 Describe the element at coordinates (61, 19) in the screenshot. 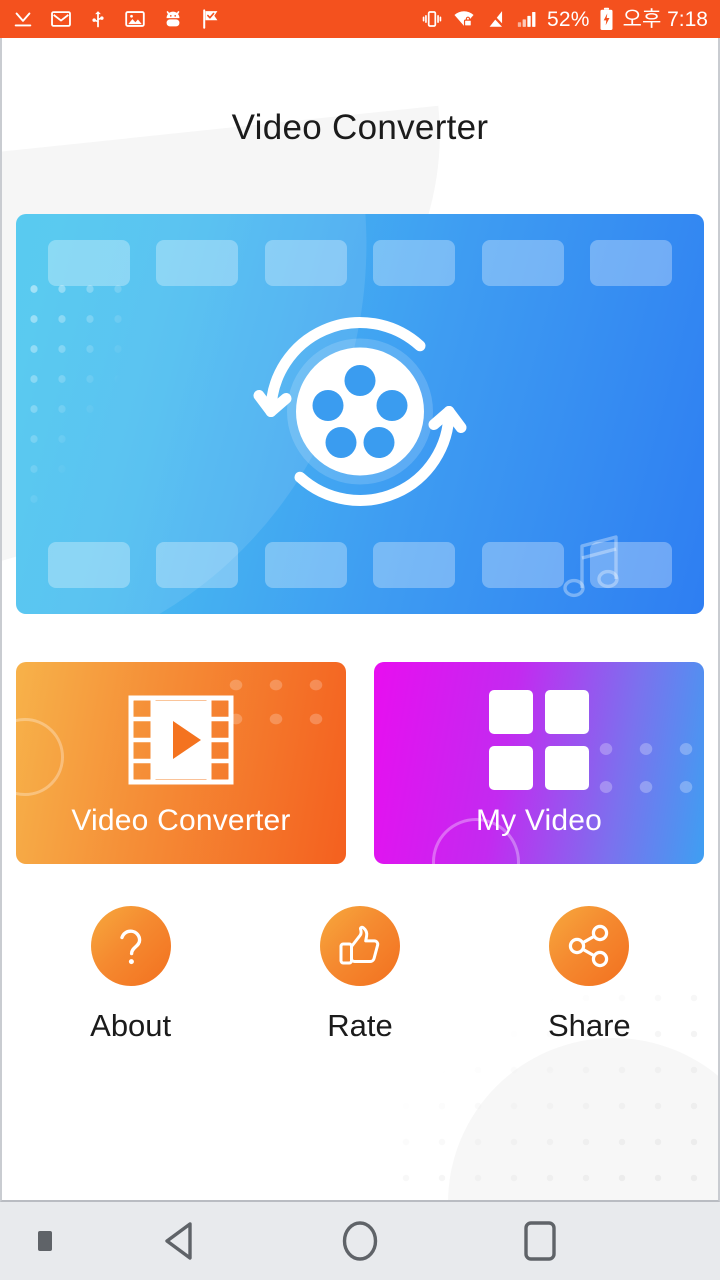

I see `gmail-icon` at that location.